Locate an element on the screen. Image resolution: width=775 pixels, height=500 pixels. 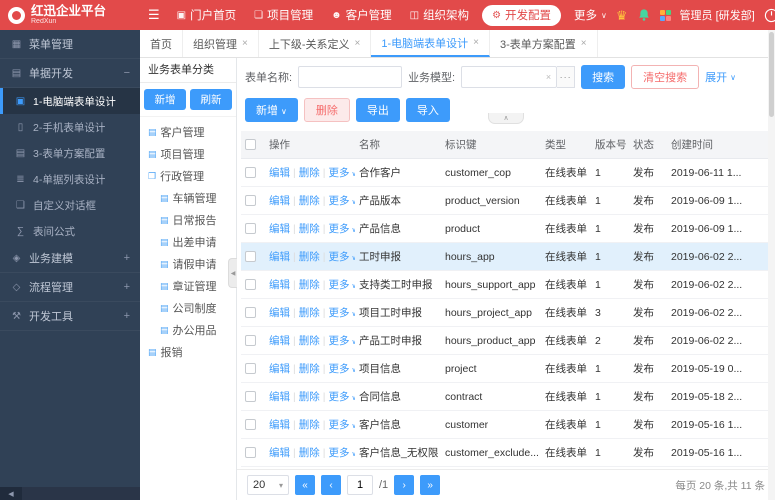
tree-item-trip-request: ▤ 出差申请 is located at coordinates (188, 242).